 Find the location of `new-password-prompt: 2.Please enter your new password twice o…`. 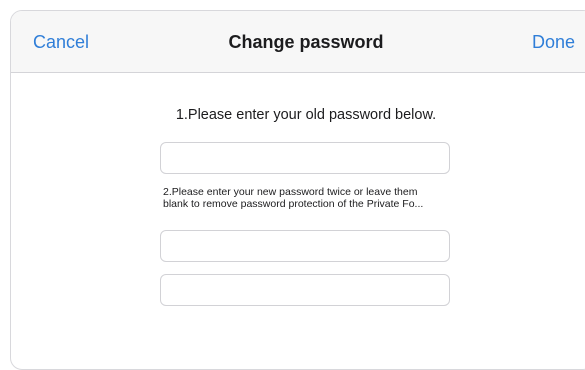

new-password-prompt: 2.Please enter your new password twice o… is located at coordinates (333, 198).